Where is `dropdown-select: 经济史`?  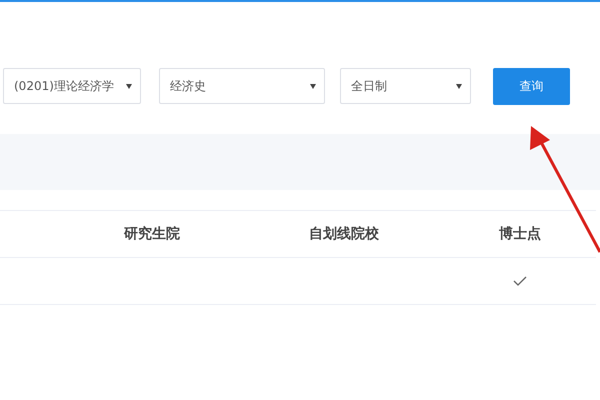
dropdown-select: 经济史 is located at coordinates (242, 86).